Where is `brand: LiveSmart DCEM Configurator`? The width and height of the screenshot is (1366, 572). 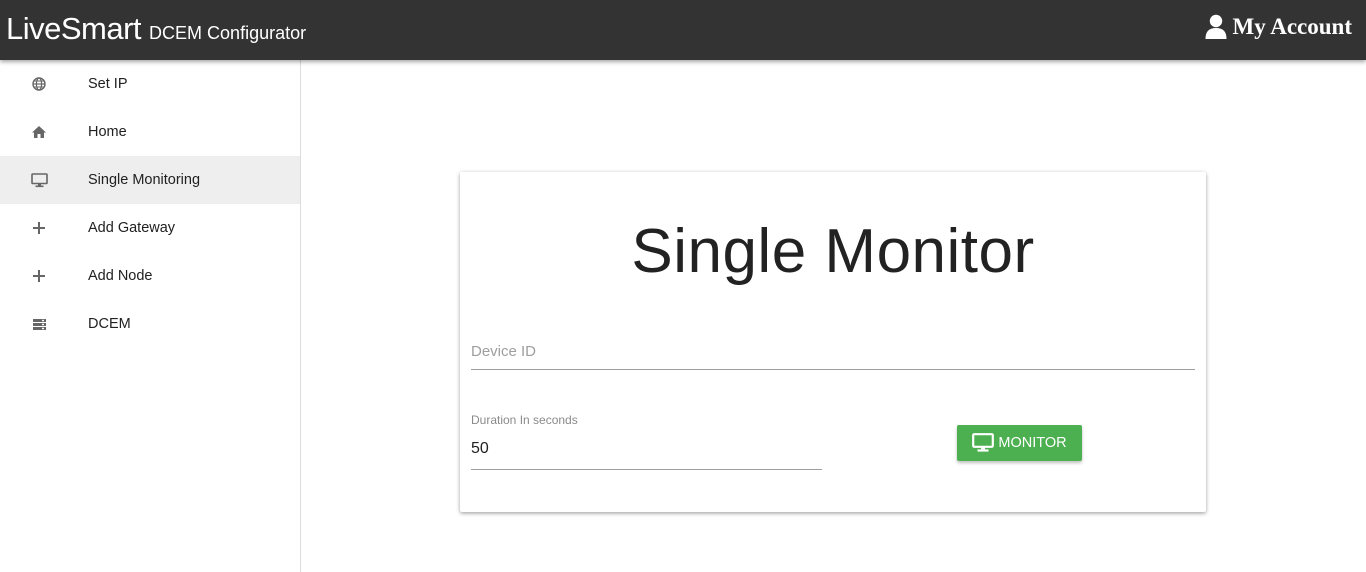
brand: LiveSmart DCEM Configurator is located at coordinates (156, 29).